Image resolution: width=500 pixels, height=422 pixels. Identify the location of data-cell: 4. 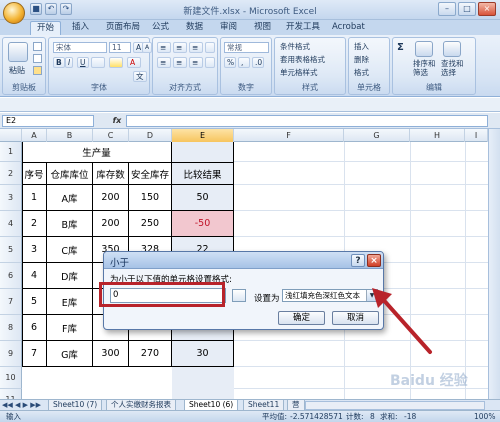
(34, 276).